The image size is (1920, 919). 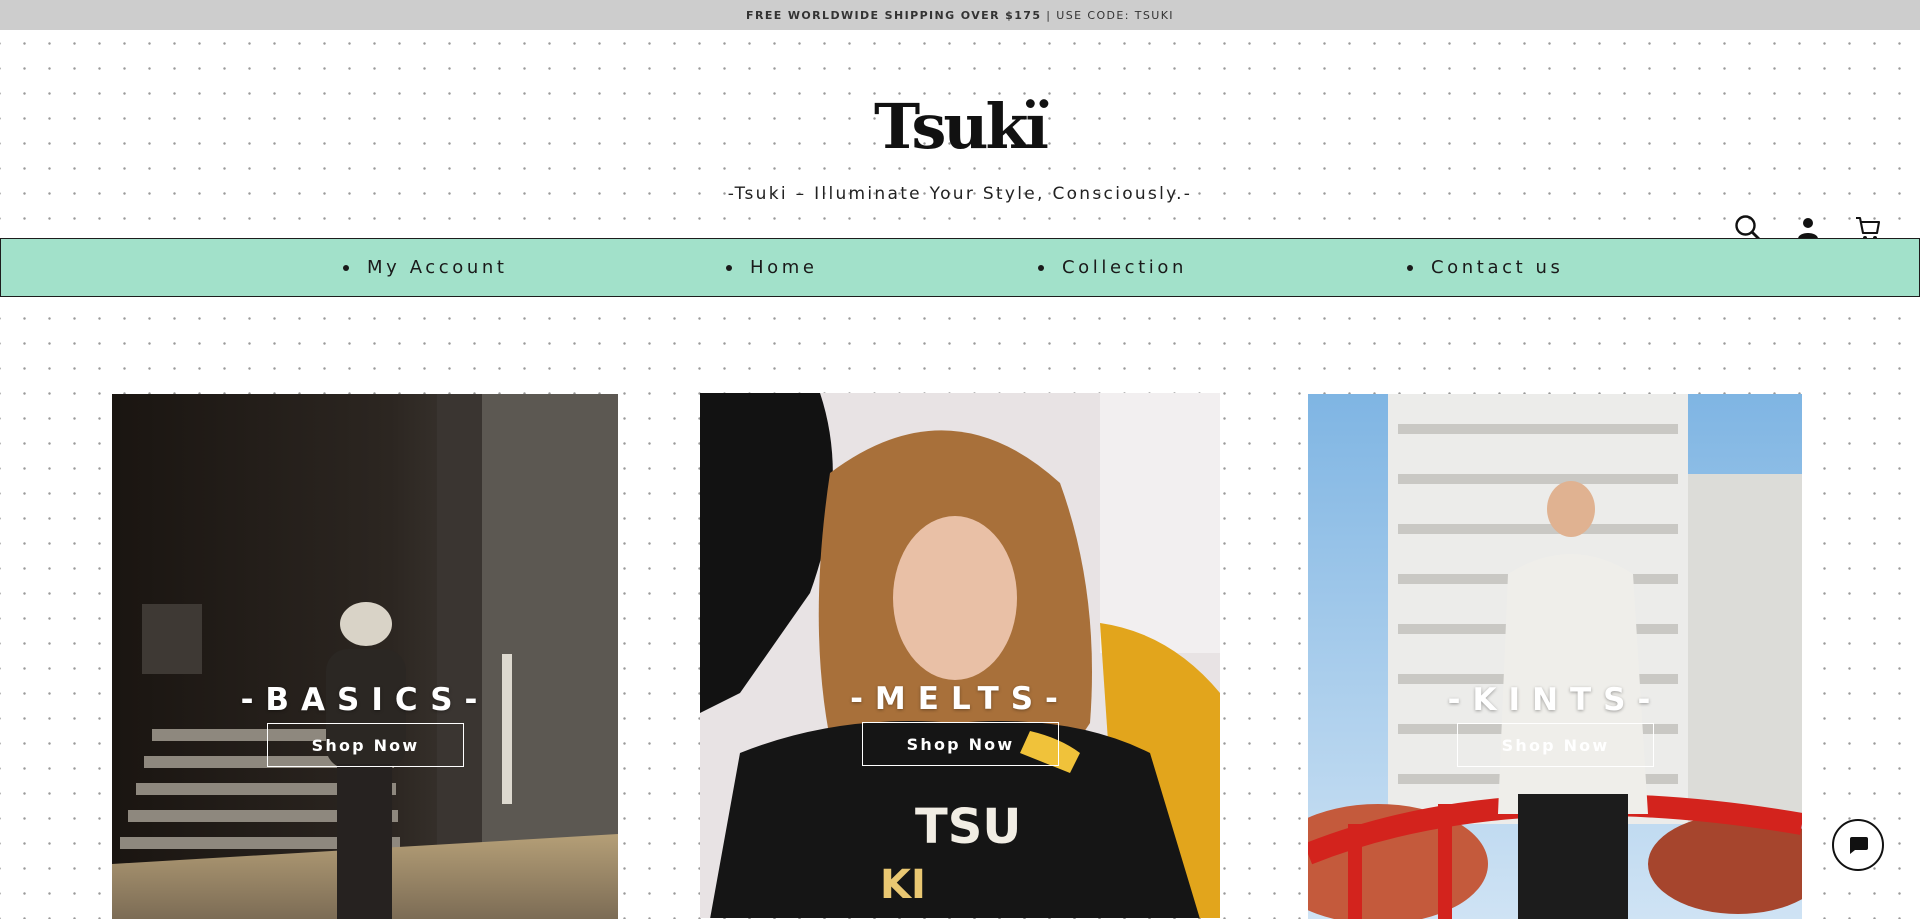 What do you see at coordinates (960, 699) in the screenshot?
I see `collection-title: -MELTS-` at bounding box center [960, 699].